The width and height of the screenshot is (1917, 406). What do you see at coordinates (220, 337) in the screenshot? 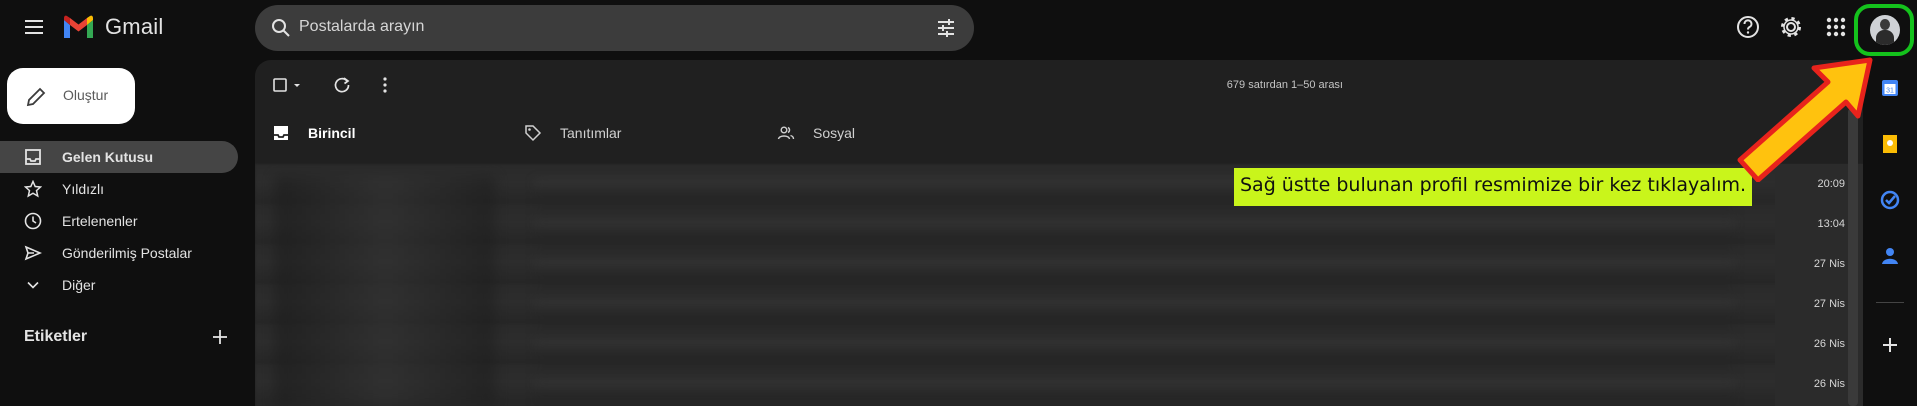
I see `add-label-plus-icon` at bounding box center [220, 337].